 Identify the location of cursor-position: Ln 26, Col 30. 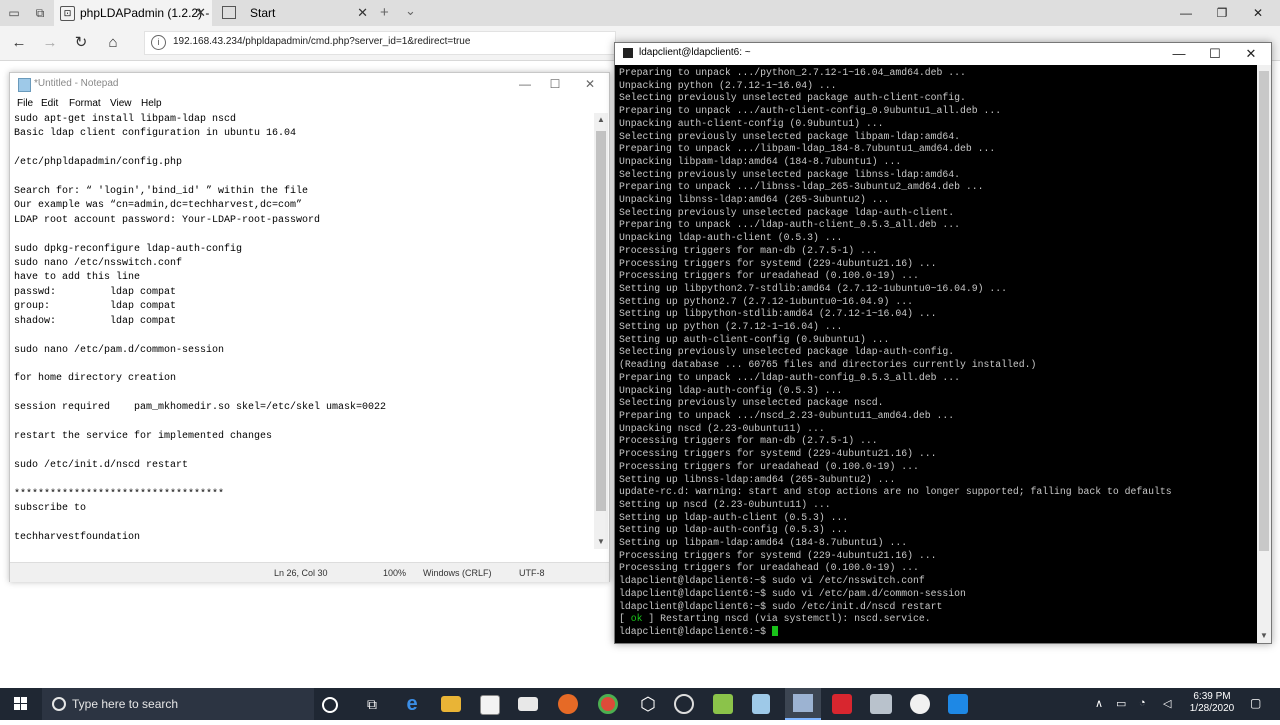
(301, 573).